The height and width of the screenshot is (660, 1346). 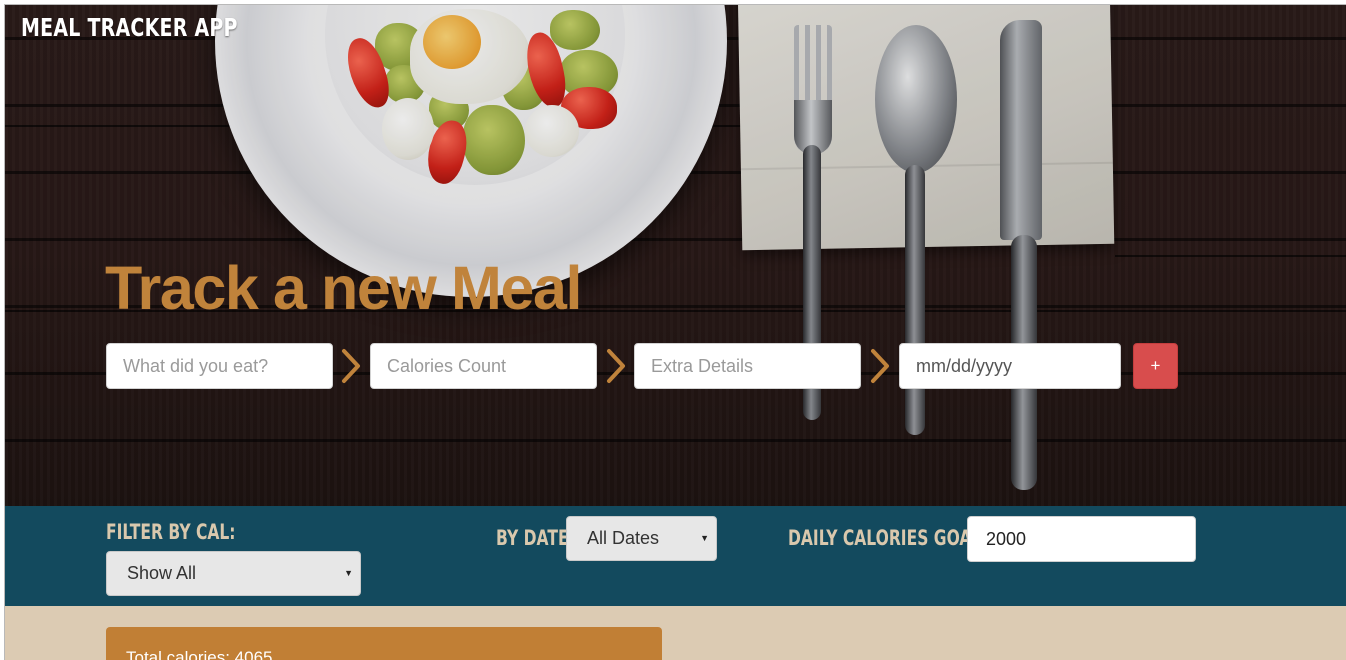 What do you see at coordinates (199, 654) in the screenshot?
I see `total-calories-text: Total calories: 4065` at bounding box center [199, 654].